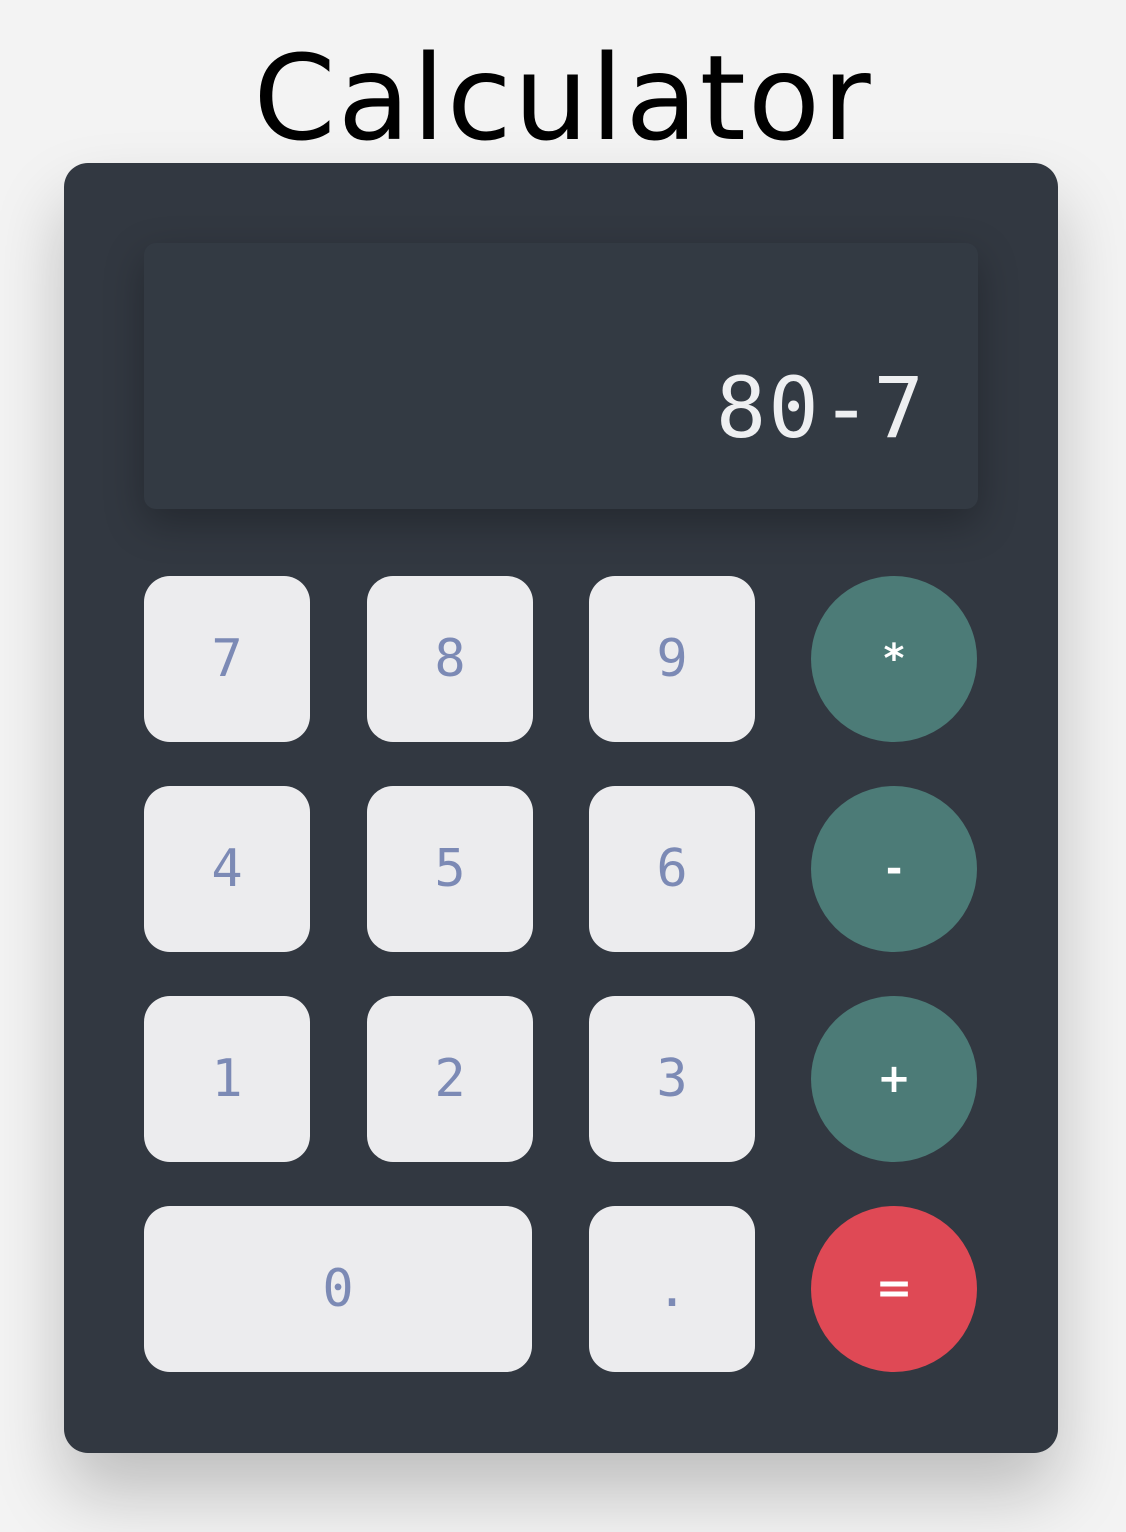  Describe the element at coordinates (450, 659) in the screenshot. I see `key-8-button: 8` at that location.